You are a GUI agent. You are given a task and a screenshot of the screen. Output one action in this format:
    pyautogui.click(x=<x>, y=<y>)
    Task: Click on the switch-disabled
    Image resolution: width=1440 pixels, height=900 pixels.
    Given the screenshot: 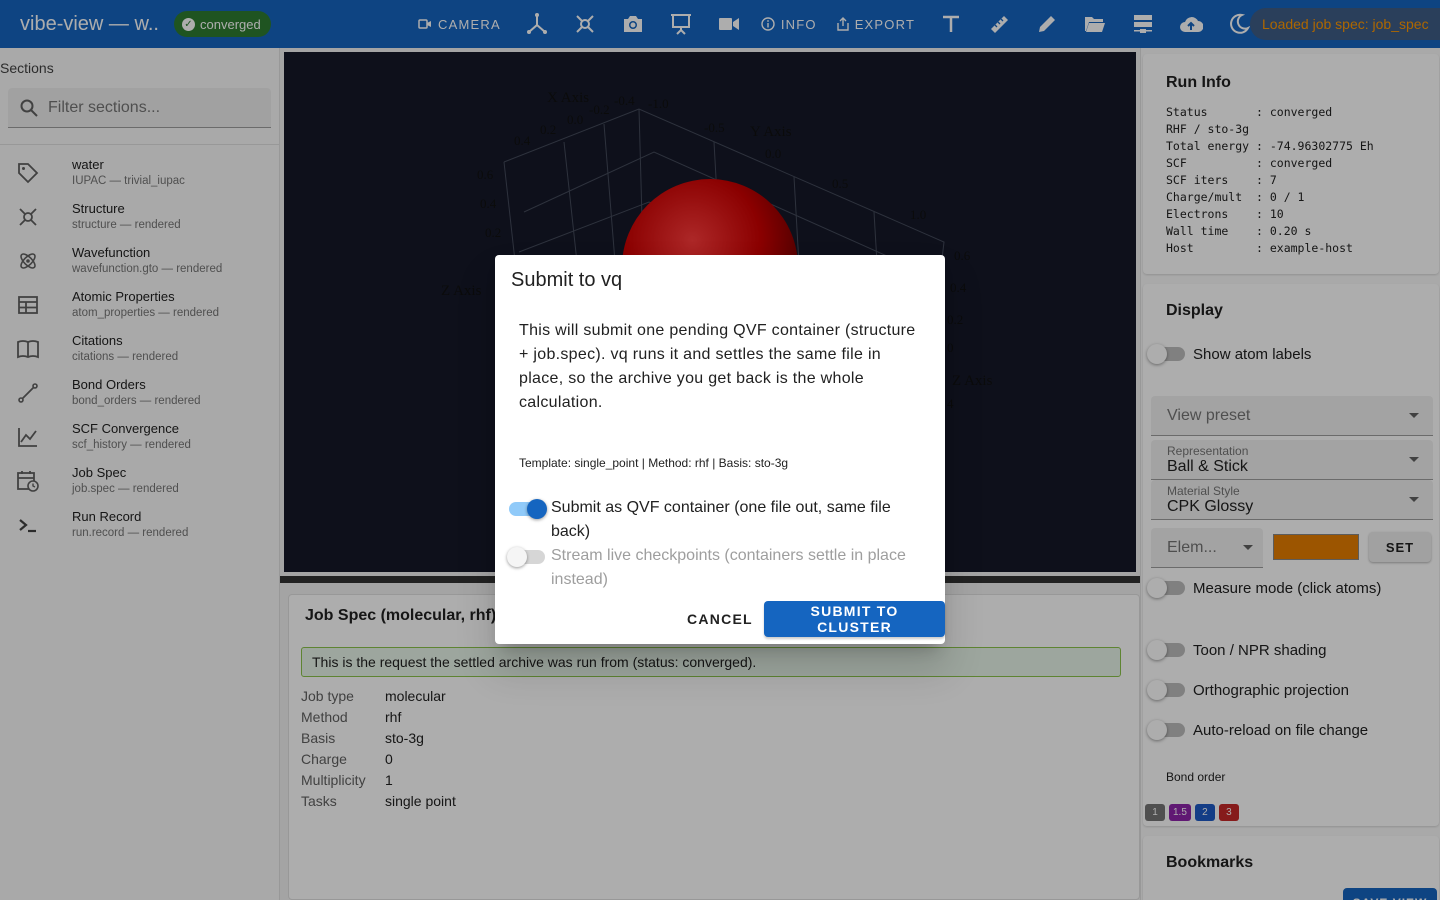 What is the action you would take?
    pyautogui.click(x=526, y=557)
    